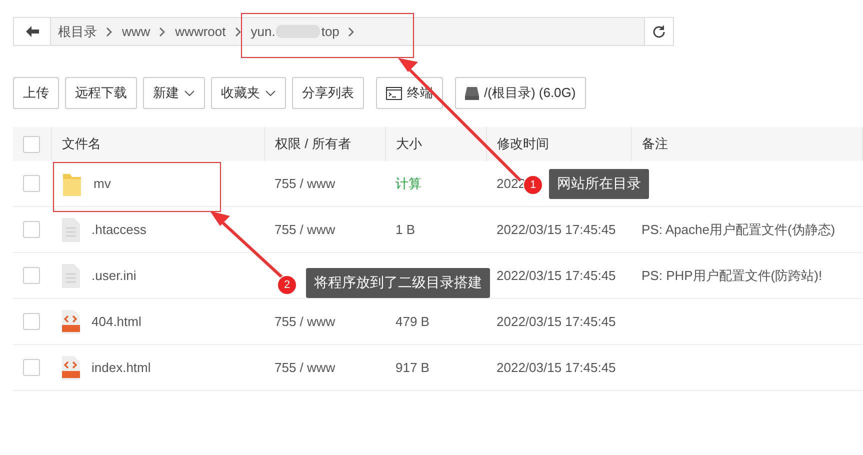  I want to click on back-button, so click(32, 31).